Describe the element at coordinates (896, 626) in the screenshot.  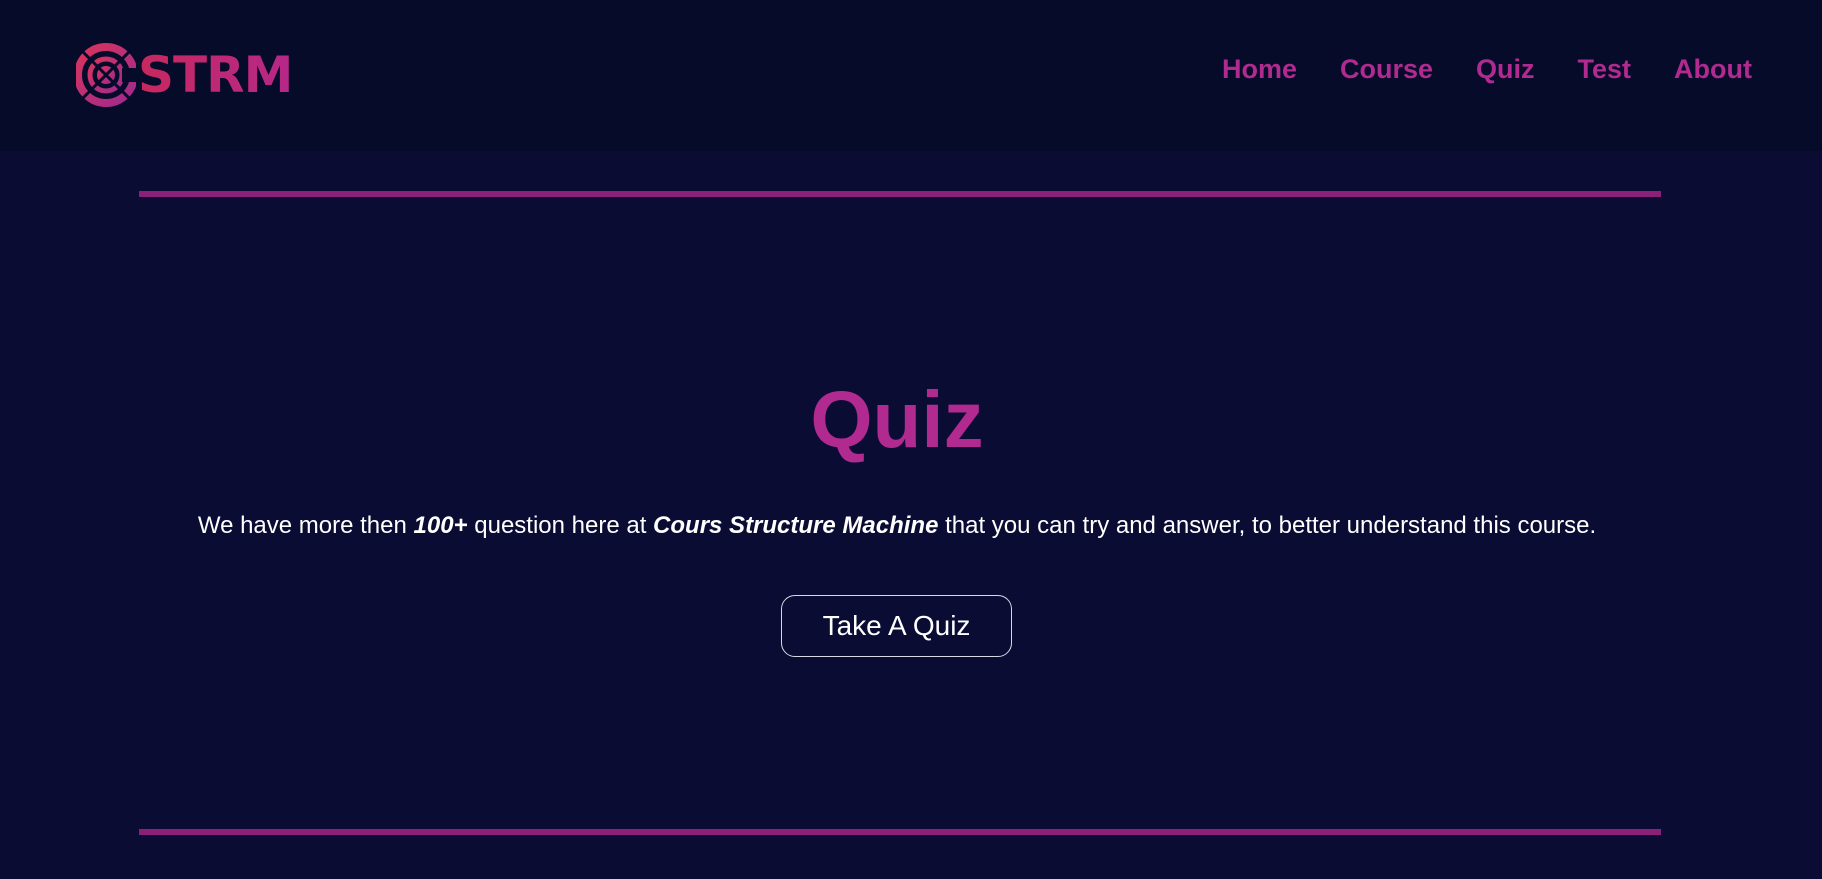
I see `take-quiz-button: Take A Quiz` at that location.